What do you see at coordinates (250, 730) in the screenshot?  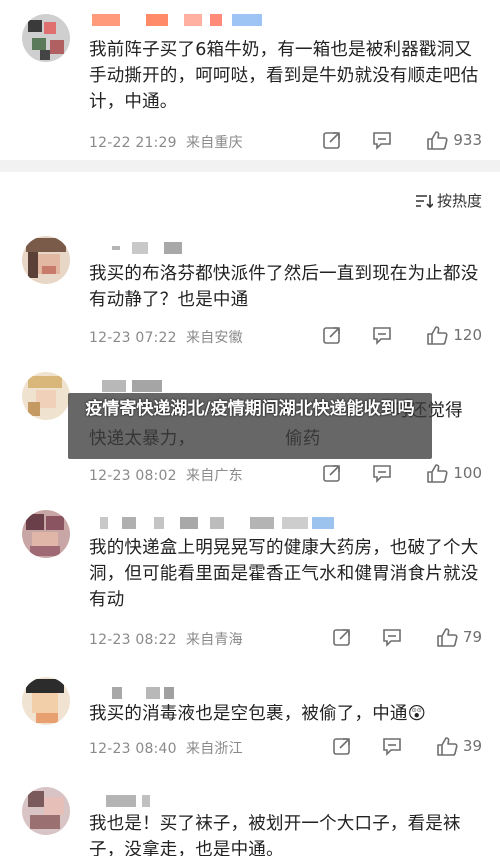 I see `comment-item: 我买的消毒液也是空包裹，被偷了，中通😲 12-23 08:40 来自浙江 39` at bounding box center [250, 730].